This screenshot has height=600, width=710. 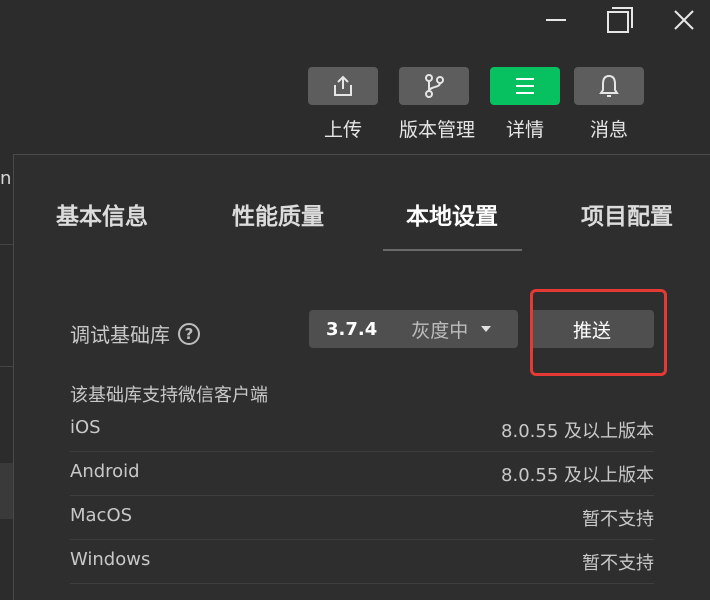 What do you see at coordinates (452, 214) in the screenshot?
I see `tab-local-settings: 本地设置` at bounding box center [452, 214].